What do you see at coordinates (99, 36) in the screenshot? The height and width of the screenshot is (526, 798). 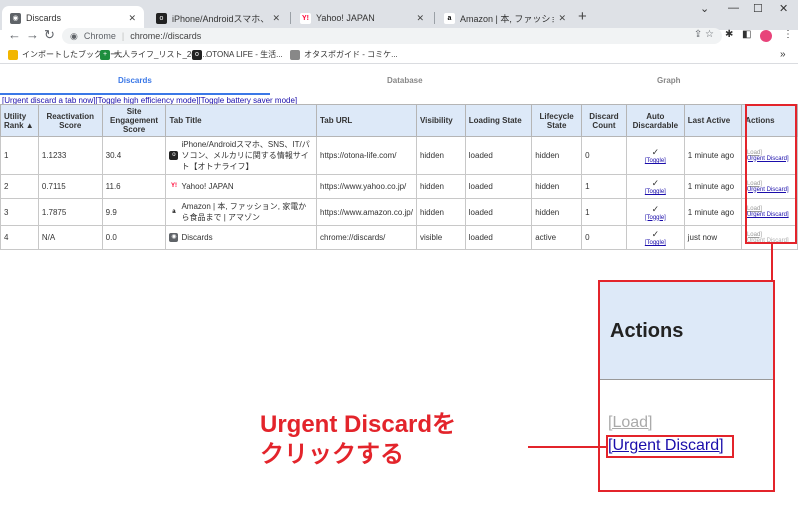 I see `url-label: Chrome` at bounding box center [99, 36].